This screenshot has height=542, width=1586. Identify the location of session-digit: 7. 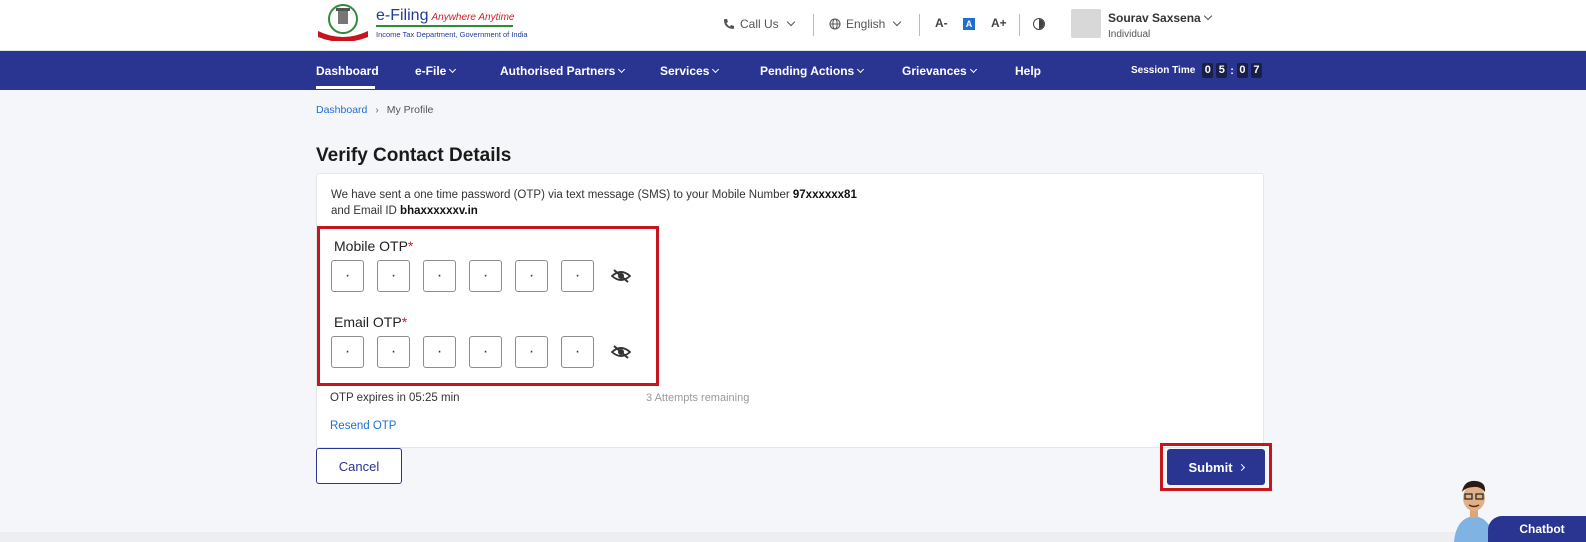
(1256, 70).